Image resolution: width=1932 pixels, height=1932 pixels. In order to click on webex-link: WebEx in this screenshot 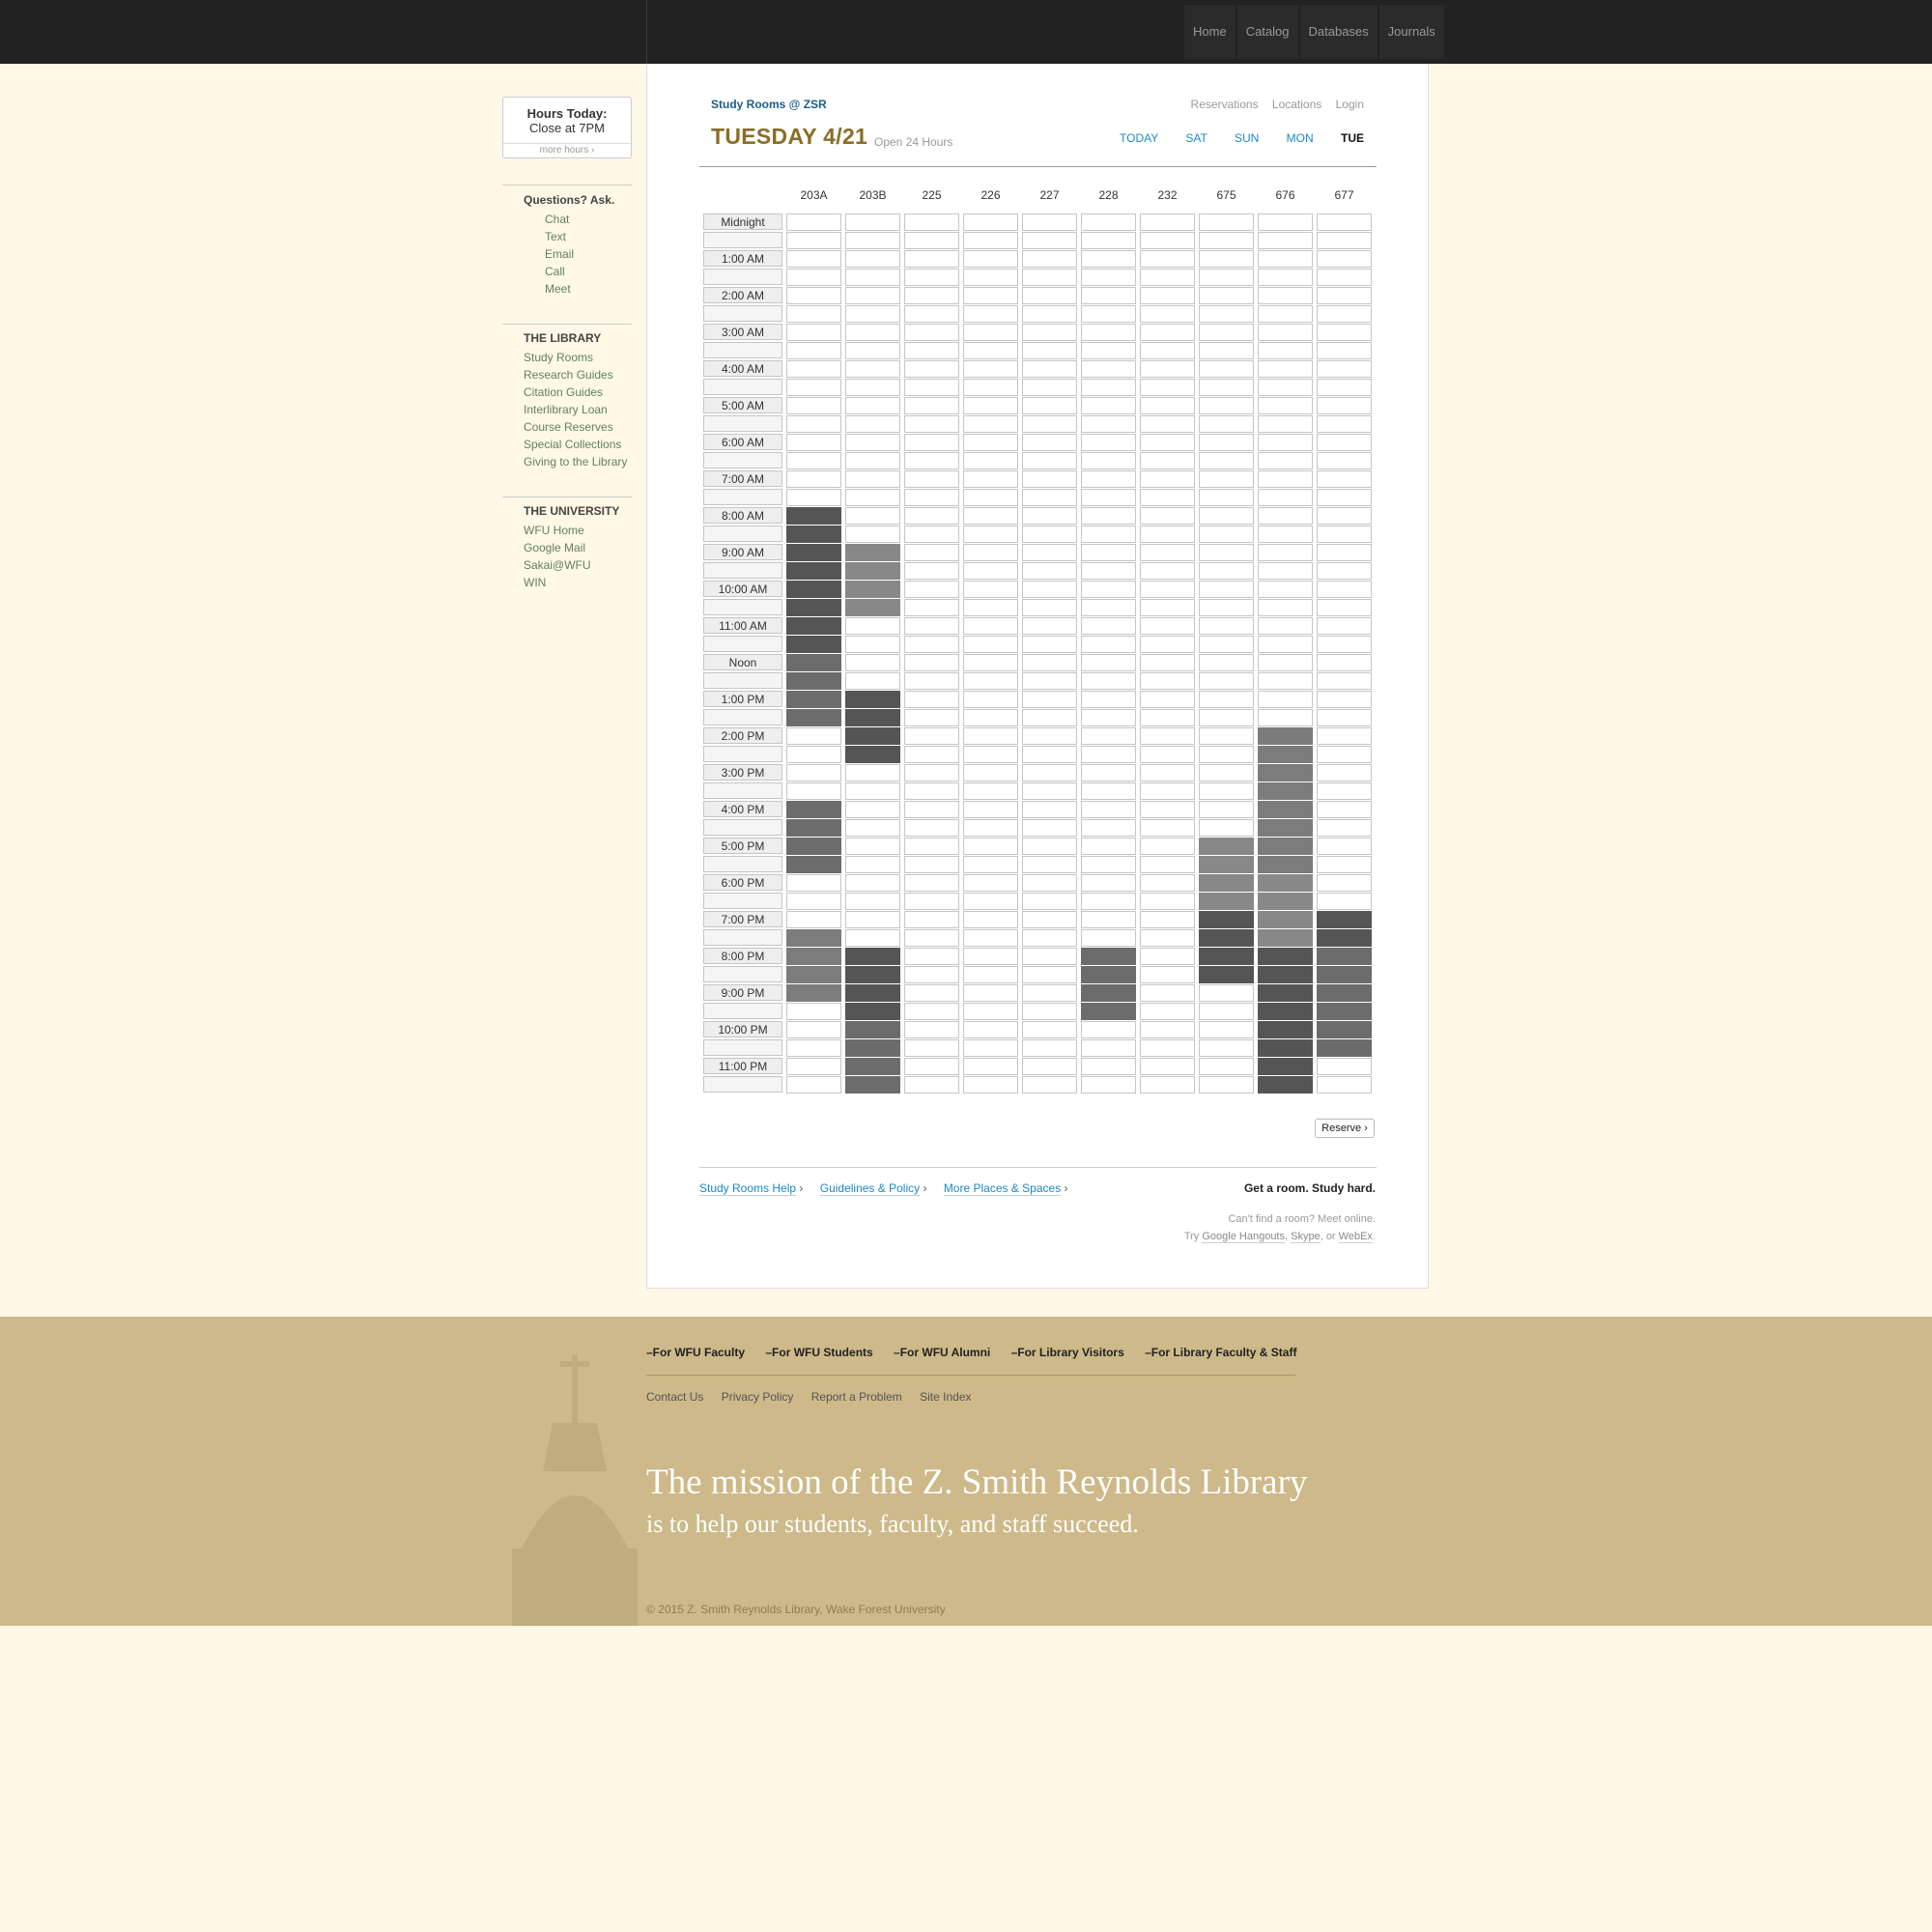, I will do `click(1355, 1237)`.